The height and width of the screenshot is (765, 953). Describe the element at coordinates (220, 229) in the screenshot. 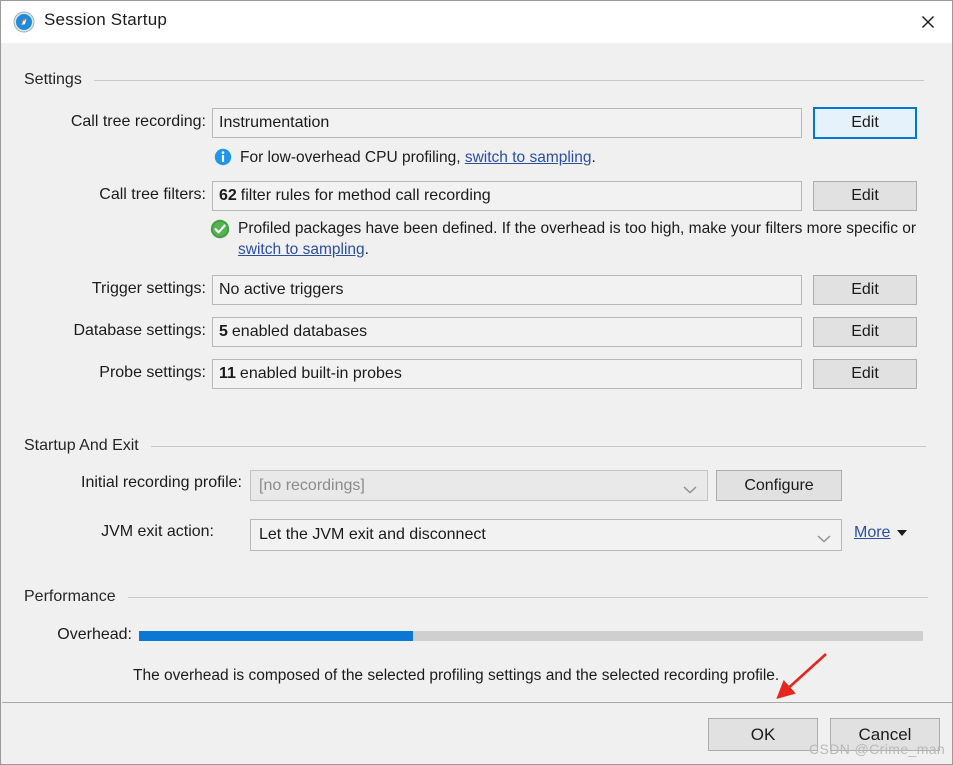

I see `success-check-icon` at that location.